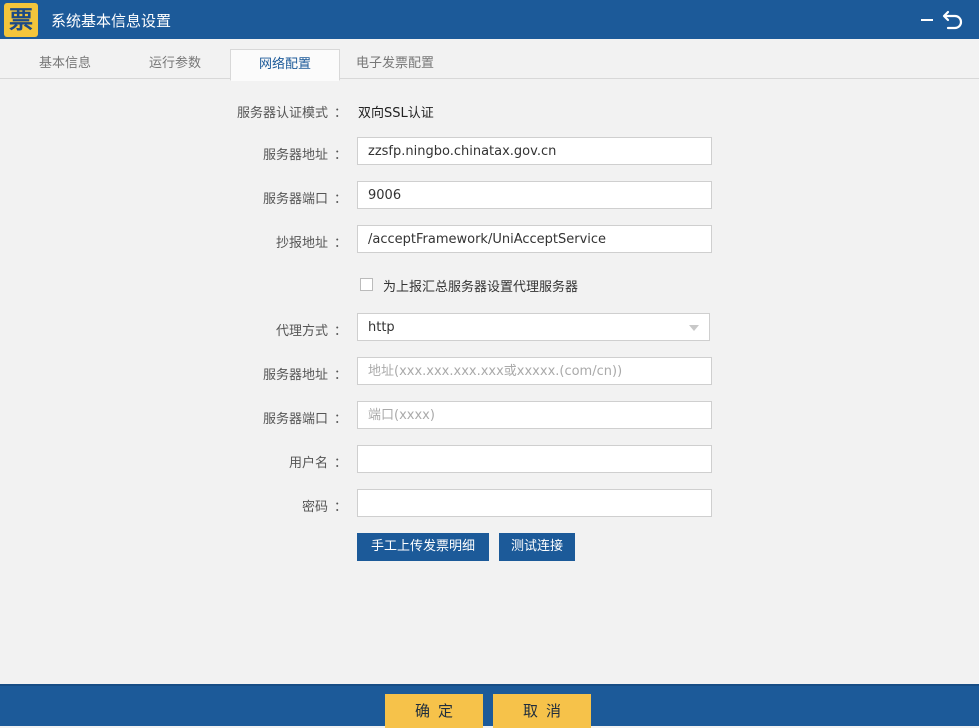 The width and height of the screenshot is (979, 728). What do you see at coordinates (489, 19) in the screenshot?
I see `title-bar: 票 系统基本信息设置` at bounding box center [489, 19].